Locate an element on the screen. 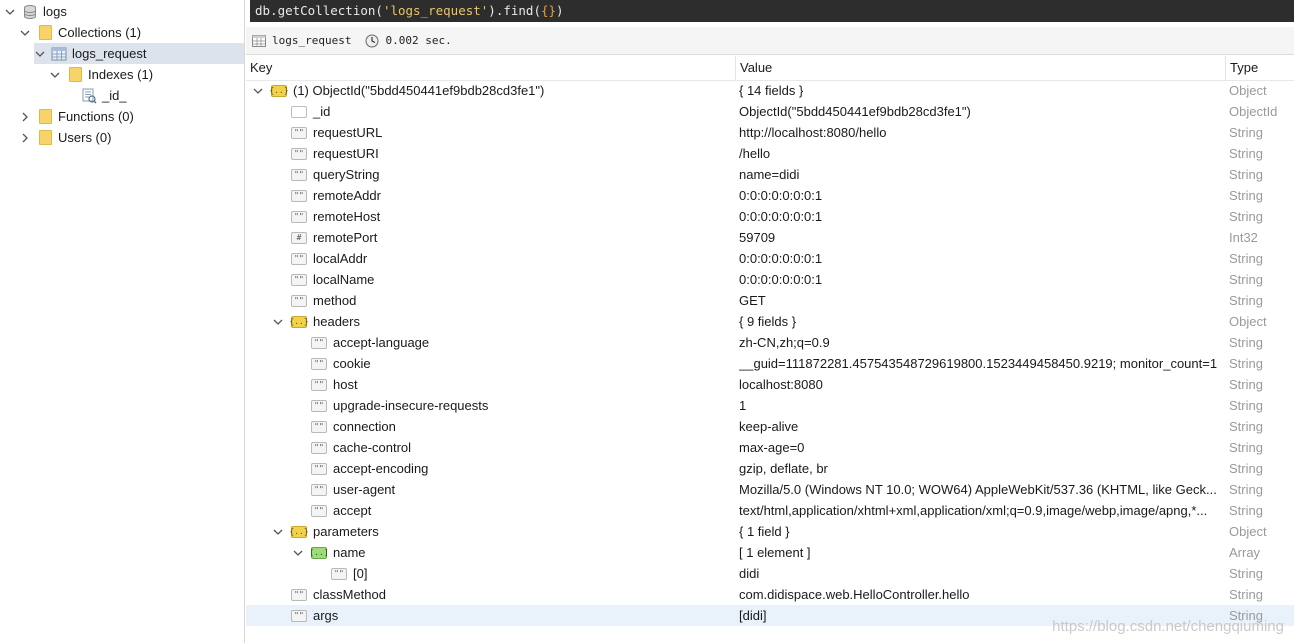 This screenshot has width=1294, height=643. tree-row: "" remoteHost 0:0:0:0:0:0:0:1 String is located at coordinates (770, 216).